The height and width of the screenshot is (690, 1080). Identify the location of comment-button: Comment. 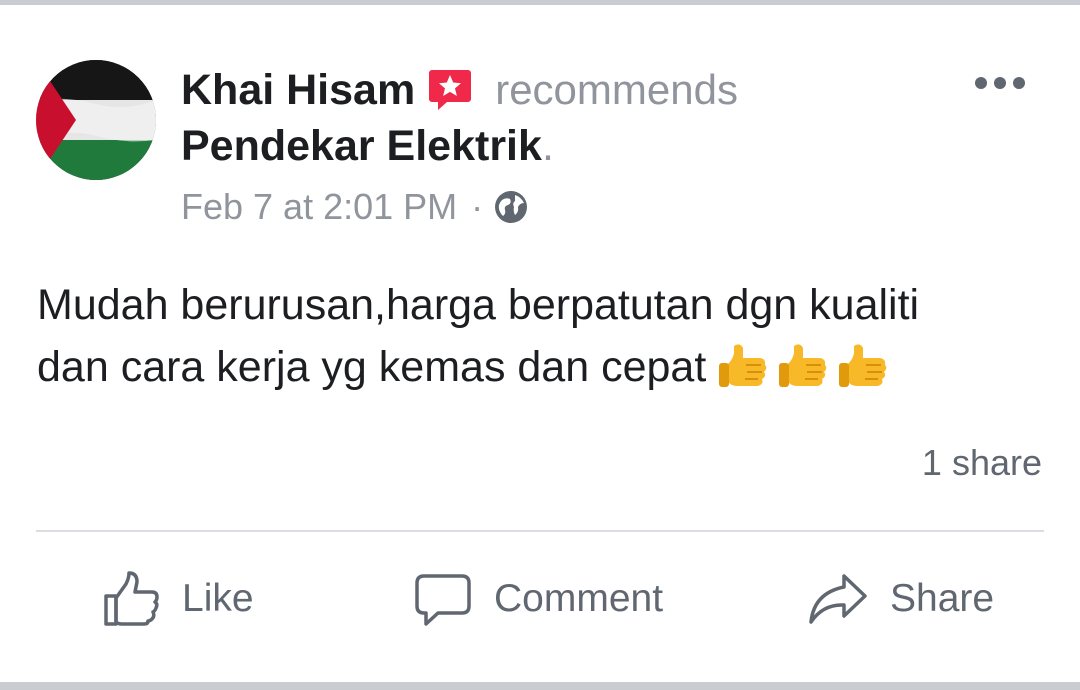
(538, 599).